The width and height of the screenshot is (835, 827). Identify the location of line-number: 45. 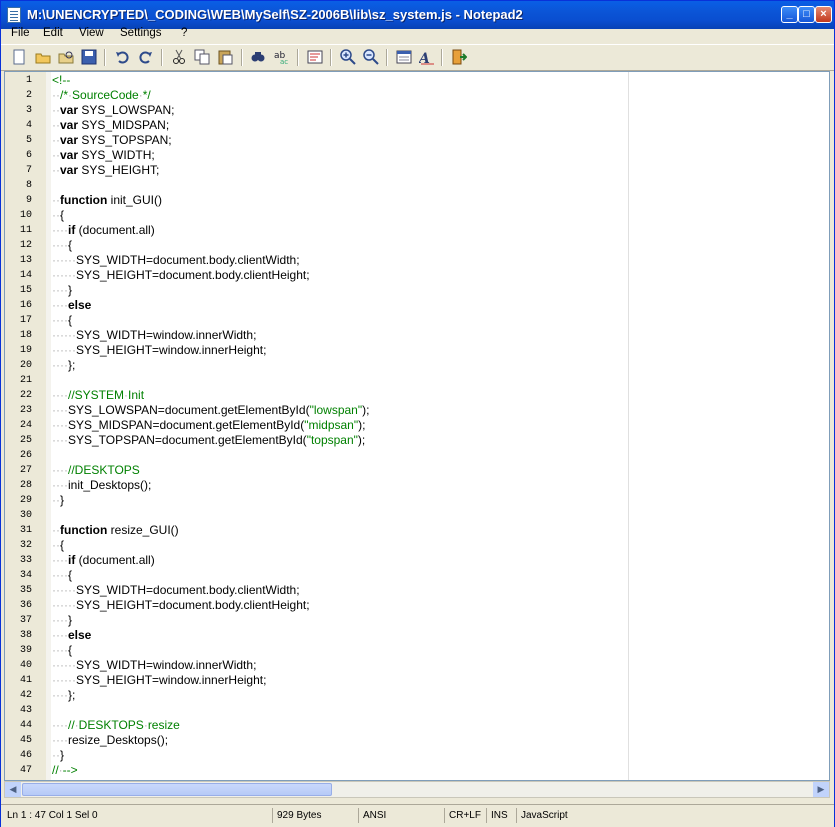
(25, 740).